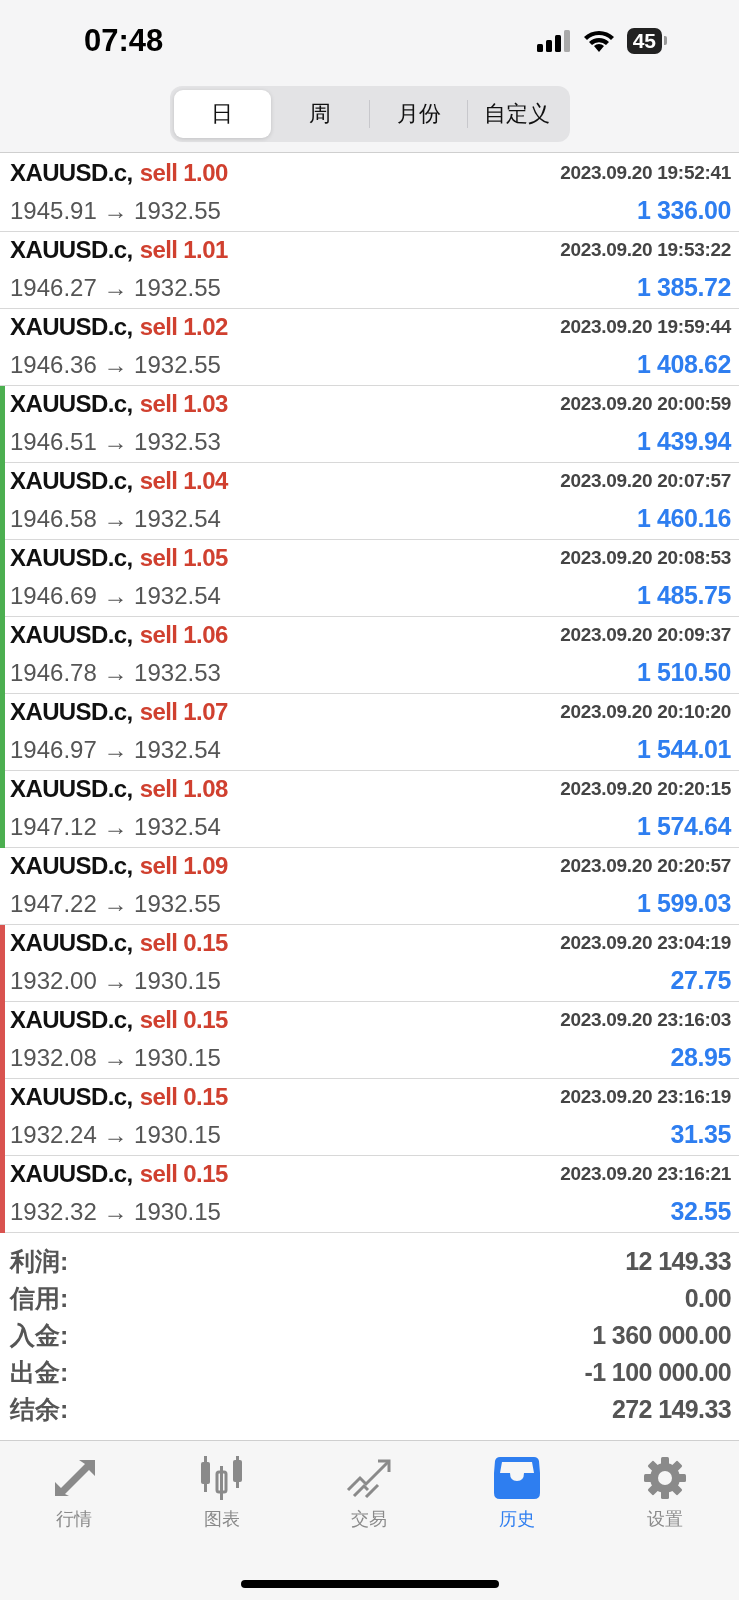 Image resolution: width=739 pixels, height=1600 pixels. What do you see at coordinates (39, 1409) in the screenshot?
I see `summary-label: 结余:` at bounding box center [39, 1409].